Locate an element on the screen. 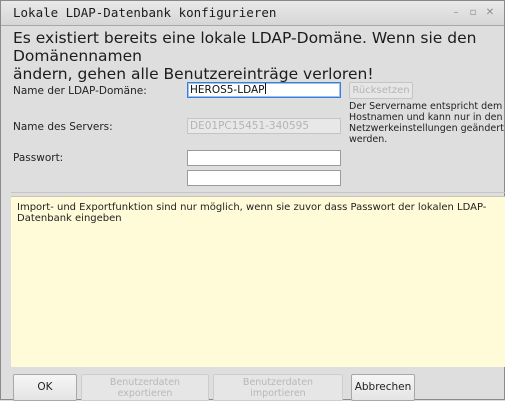  server-name-input: DE01PC15451-340595 is located at coordinates (264, 126).